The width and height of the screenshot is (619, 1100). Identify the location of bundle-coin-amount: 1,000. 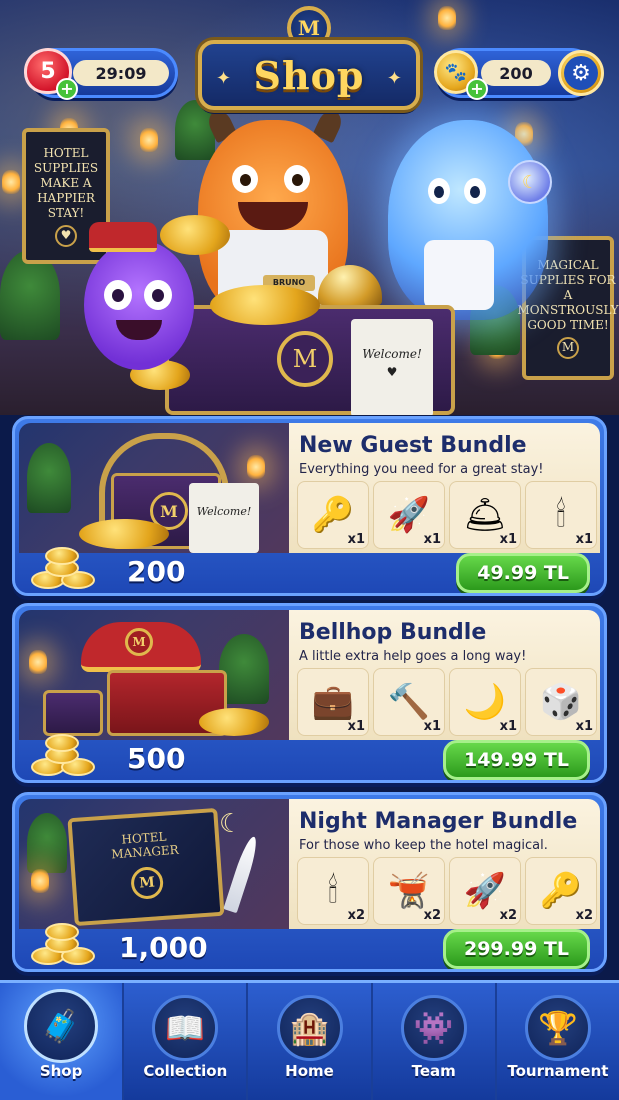
(163, 947).